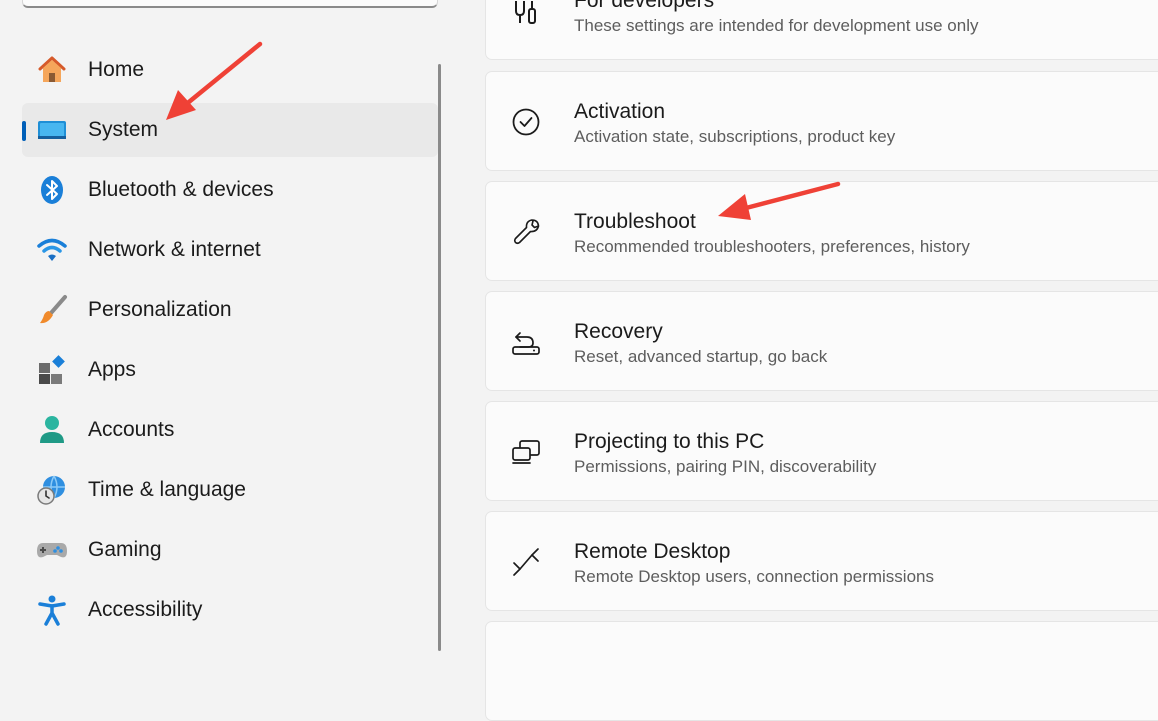 The width and height of the screenshot is (1158, 721). What do you see at coordinates (125, 549) in the screenshot?
I see `sidebar-item-label: Gaming` at bounding box center [125, 549].